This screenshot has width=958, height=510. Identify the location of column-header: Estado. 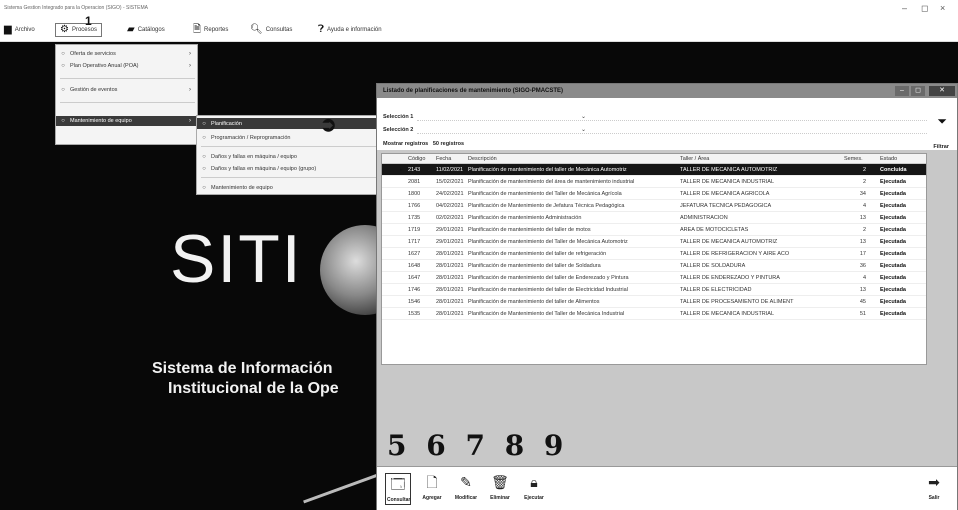
(900, 159).